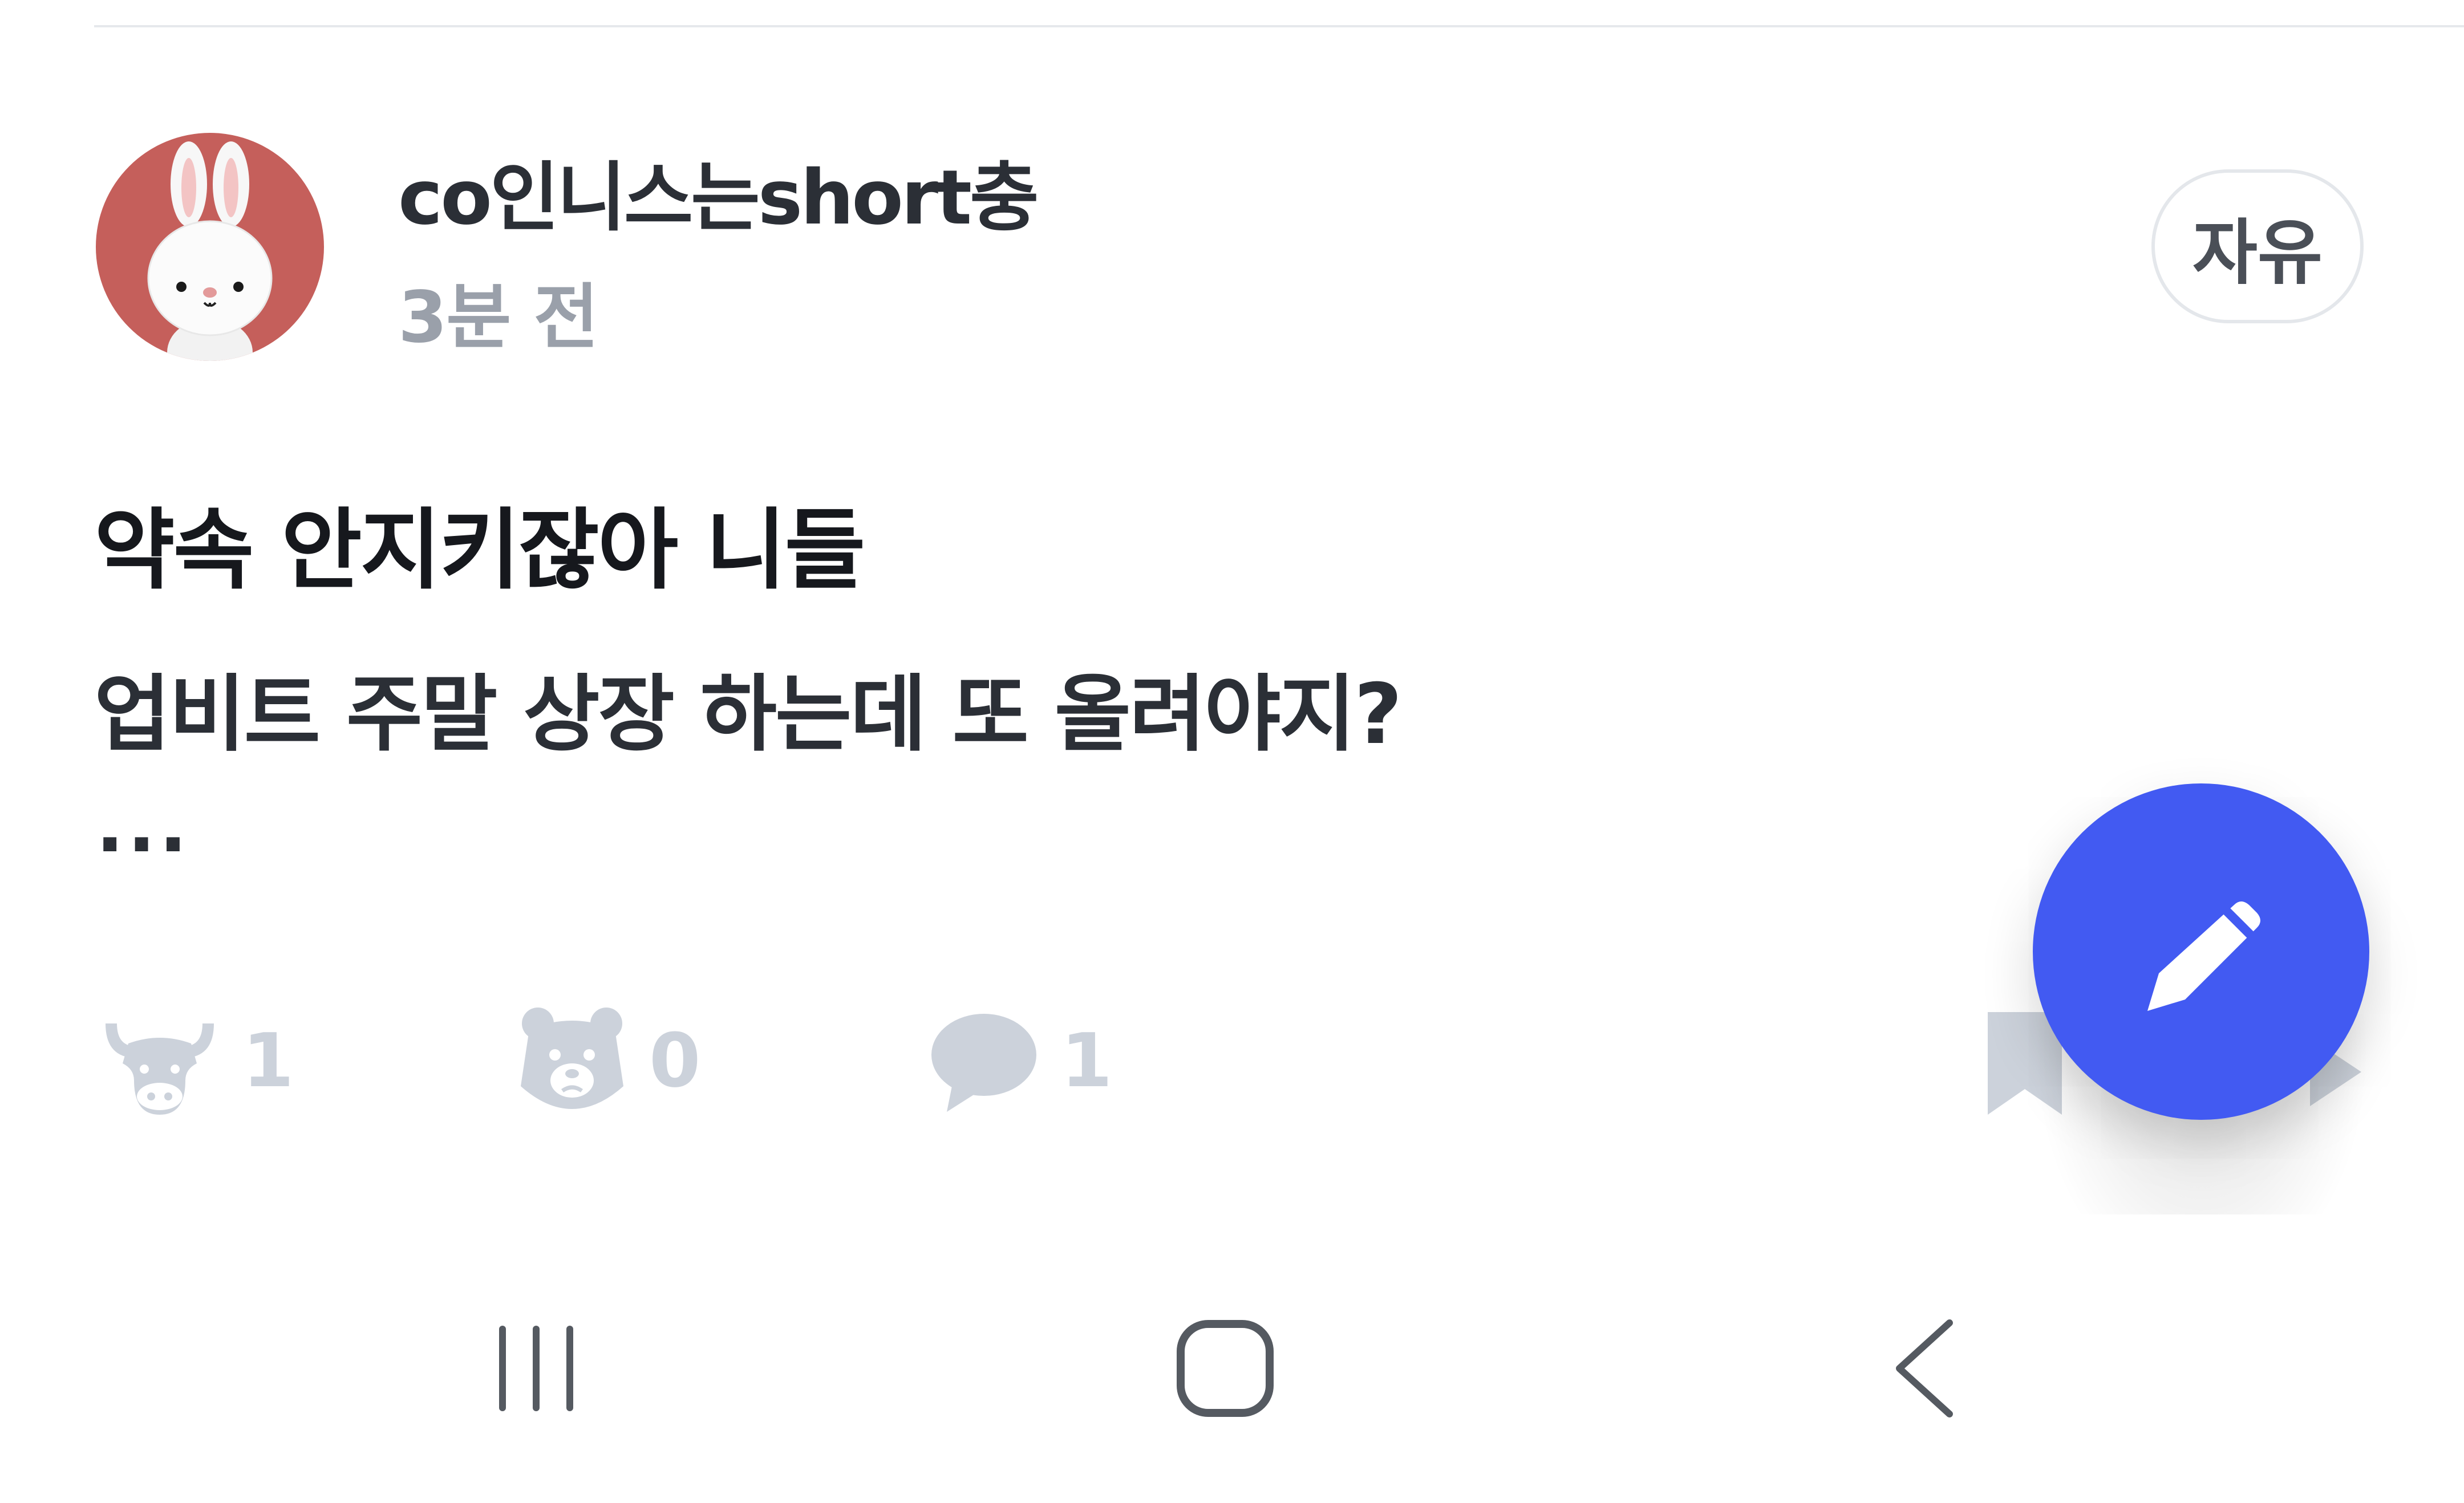 Image resolution: width=2464 pixels, height=1503 pixels. Describe the element at coordinates (2203, 956) in the screenshot. I see `pencil-icon` at that location.